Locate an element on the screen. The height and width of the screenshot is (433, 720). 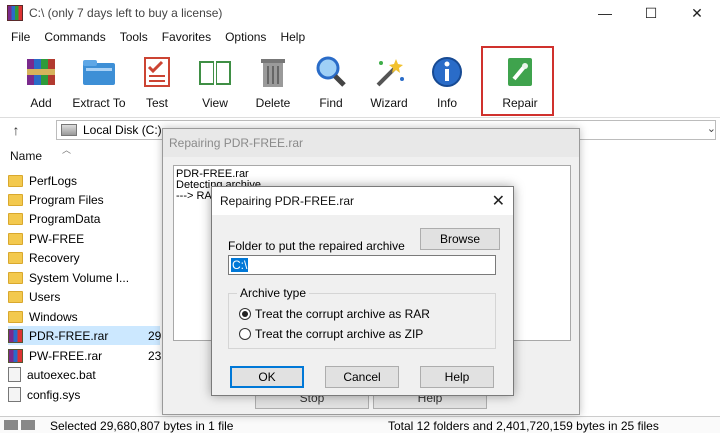
list-item: Program Files is located at coordinates (56, 199).